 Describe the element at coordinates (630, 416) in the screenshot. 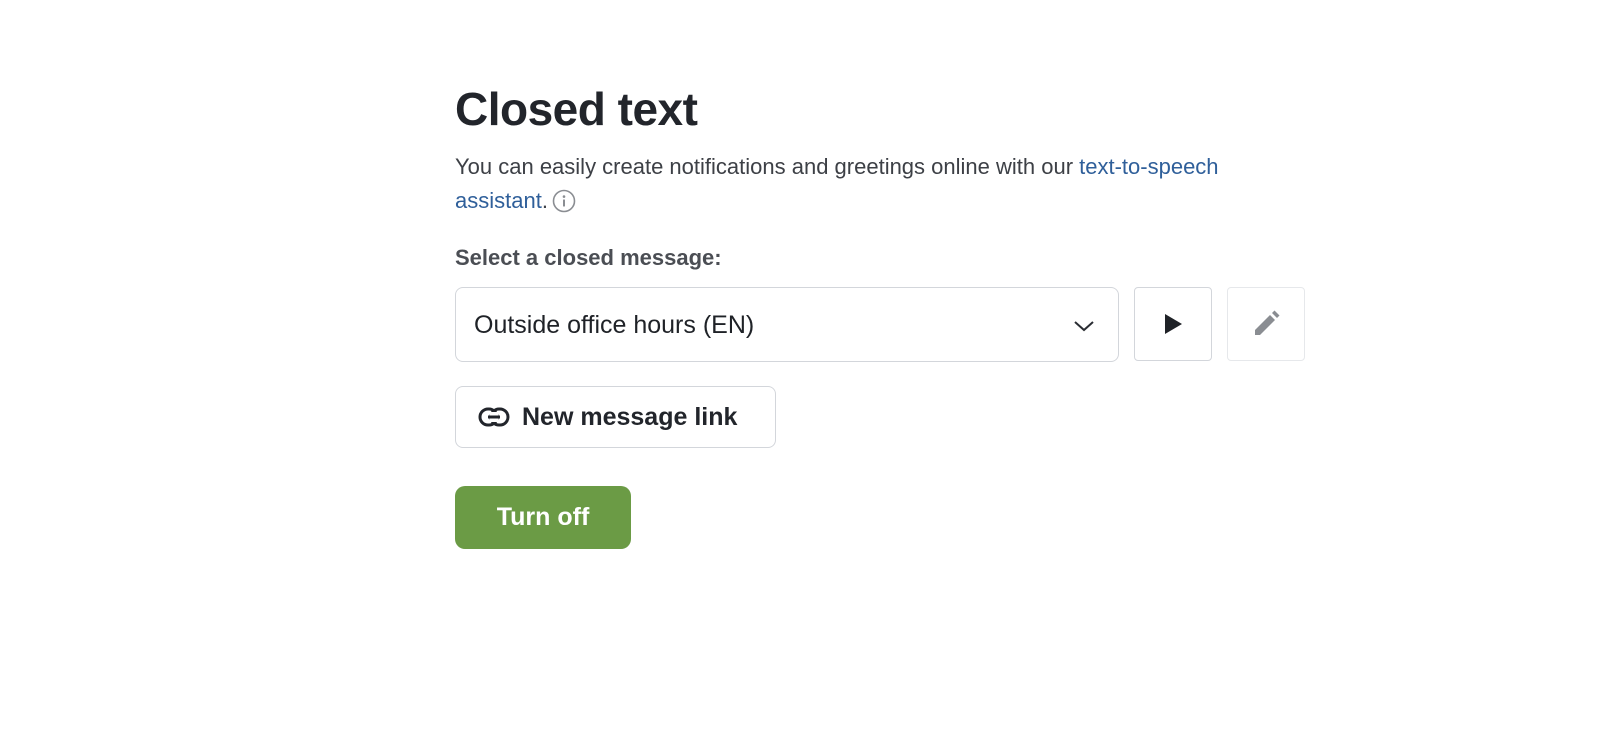

I see `new-message-link-label: New message link` at that location.